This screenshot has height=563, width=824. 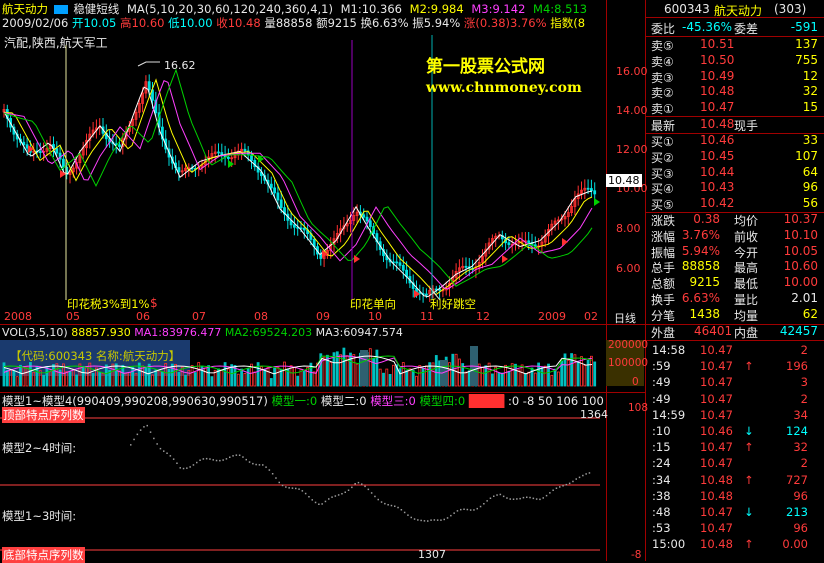 What do you see at coordinates (662, 157) in the screenshot?
I see `buy-label: 买②` at bounding box center [662, 157].